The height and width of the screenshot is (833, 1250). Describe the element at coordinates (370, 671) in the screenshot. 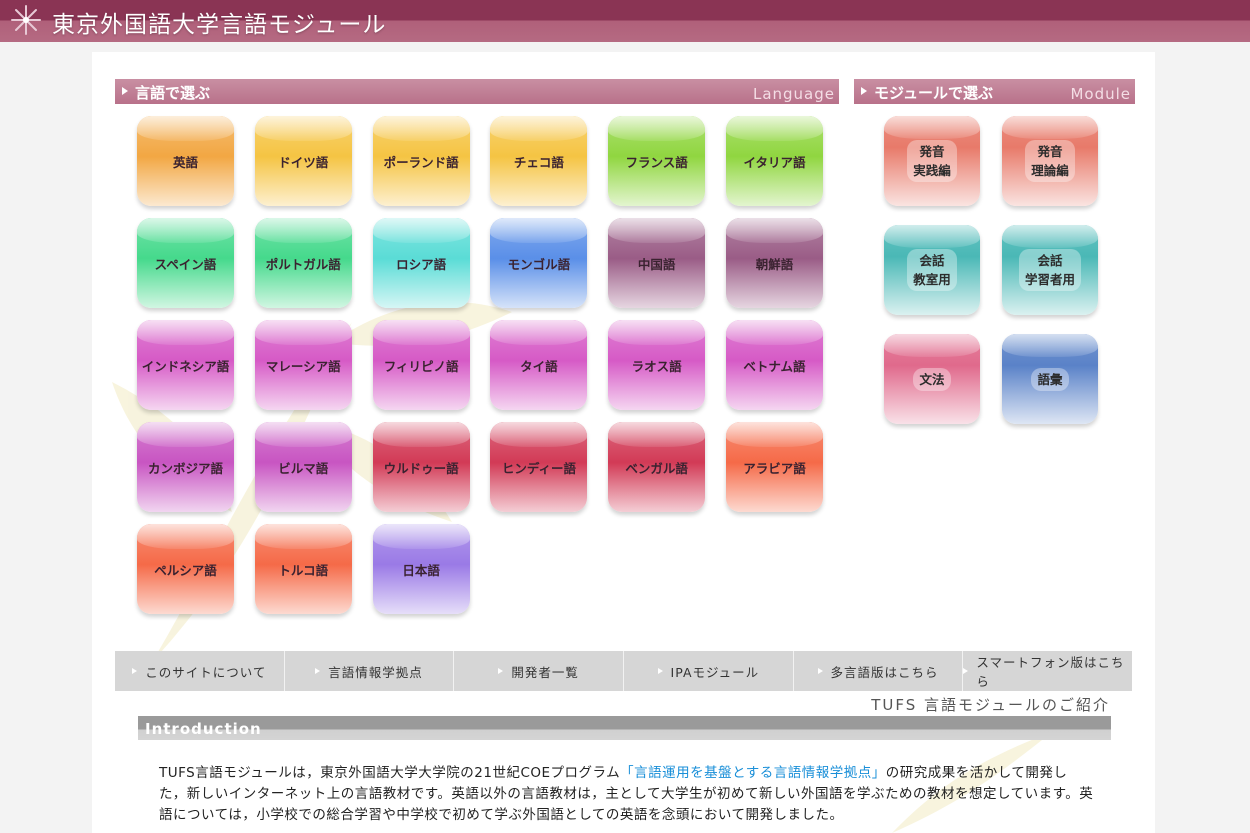

I see `nav-language-informatics: 言語情報学拠点` at that location.